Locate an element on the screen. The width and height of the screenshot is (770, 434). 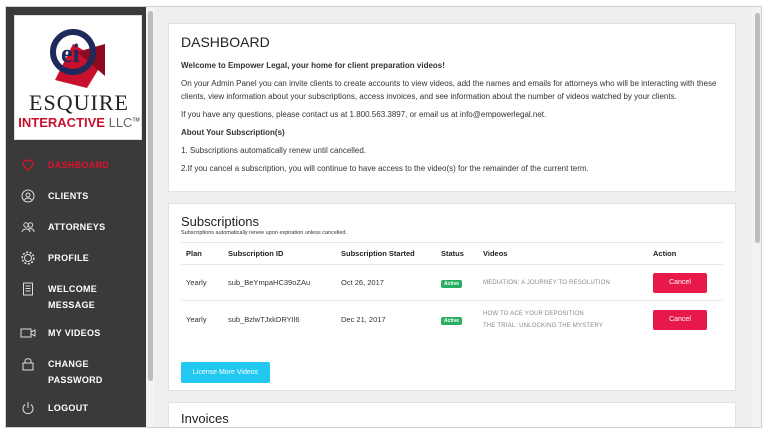
about-heading: About Your Subscription(s) is located at coordinates (233, 132).